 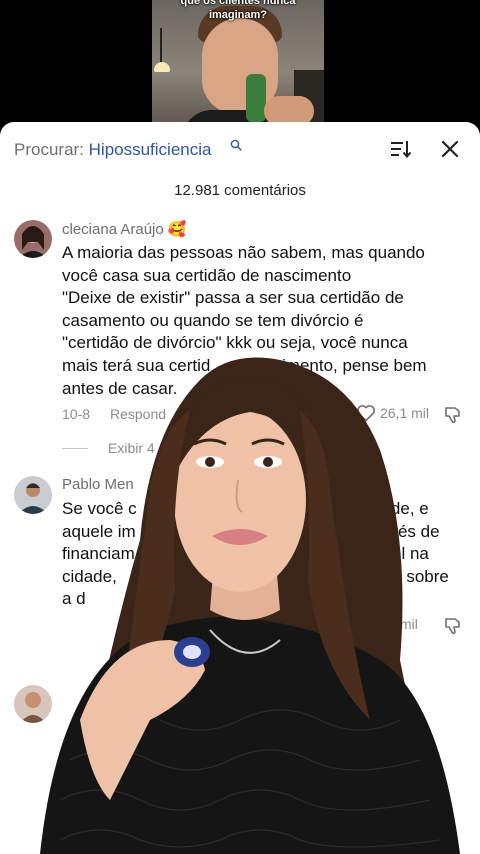 What do you see at coordinates (74, 599) in the screenshot?
I see `comment-line: a d` at bounding box center [74, 599].